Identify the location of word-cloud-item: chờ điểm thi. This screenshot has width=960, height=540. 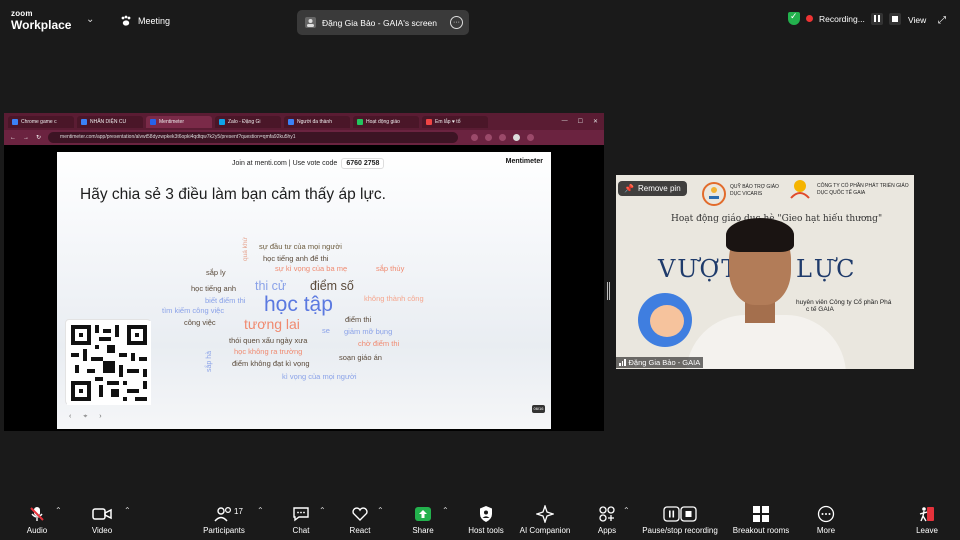
(379, 343).